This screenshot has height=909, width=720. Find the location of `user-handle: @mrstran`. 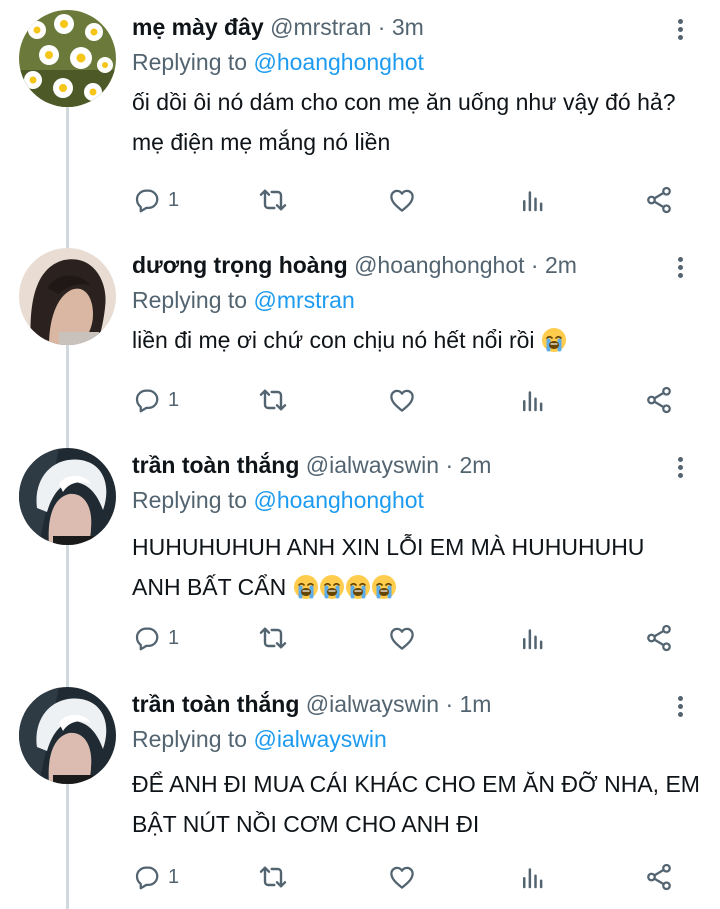

user-handle: @mrstran is located at coordinates (320, 27).